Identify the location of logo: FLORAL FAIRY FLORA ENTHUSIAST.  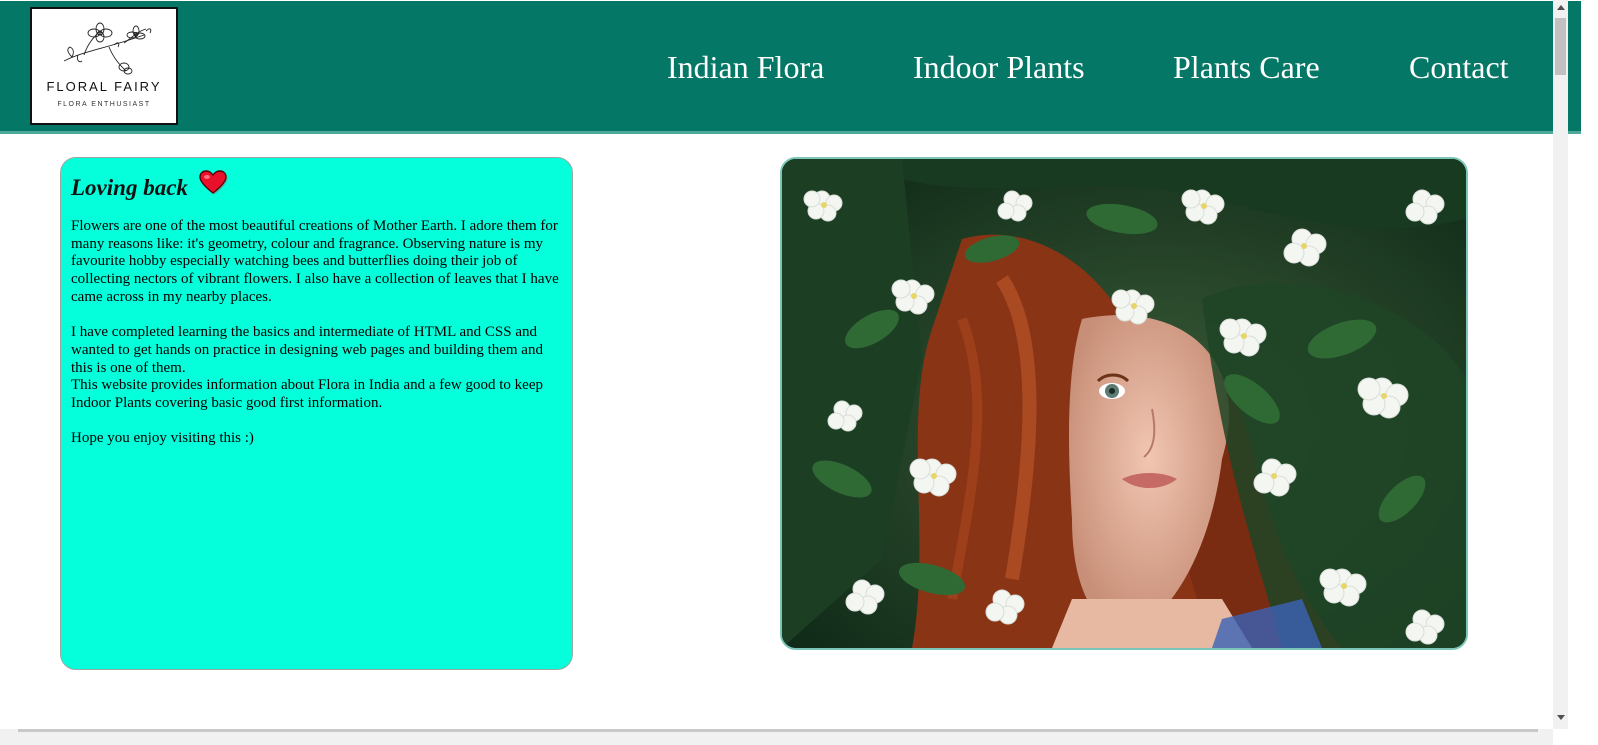
(104, 66).